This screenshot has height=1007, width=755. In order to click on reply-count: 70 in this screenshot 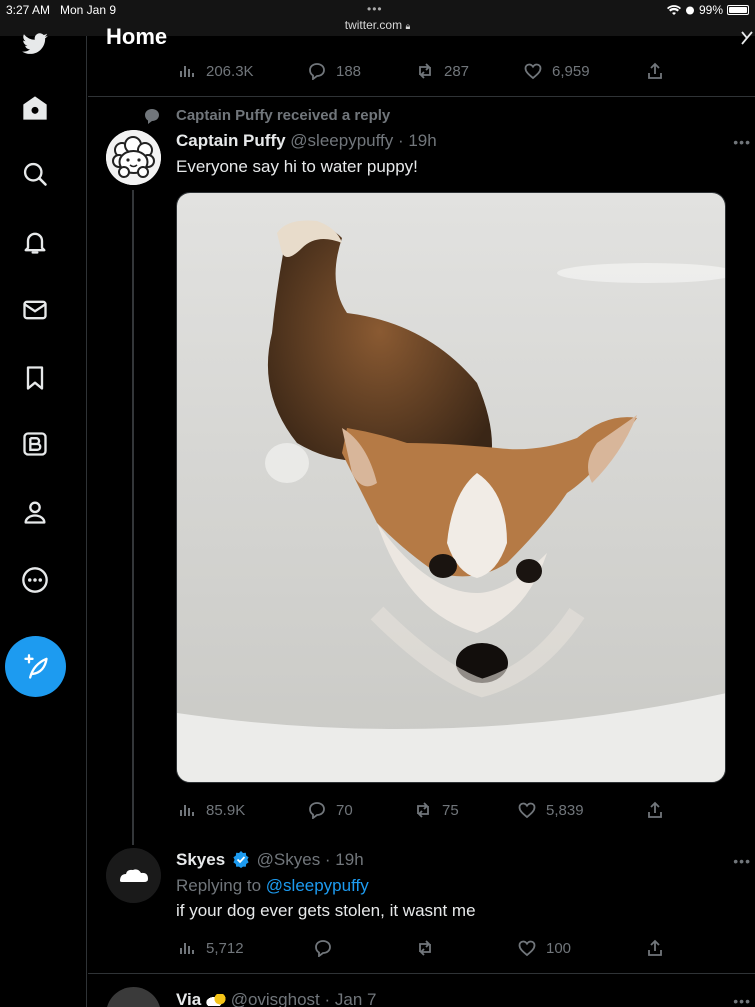, I will do `click(344, 810)`.